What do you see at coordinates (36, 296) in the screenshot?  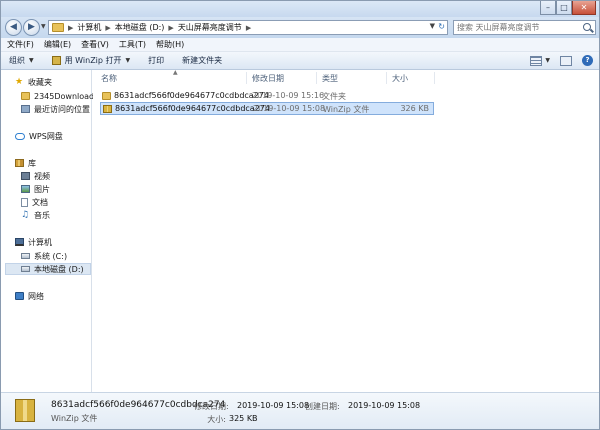 I see `nav-network-label: 网络` at bounding box center [36, 296].